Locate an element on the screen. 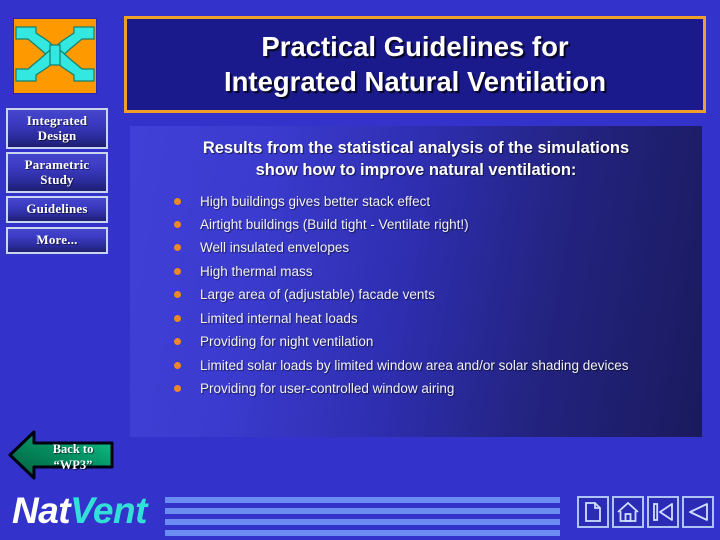  back-to-wp3-button: Back to “WP3” is located at coordinates (61, 455).